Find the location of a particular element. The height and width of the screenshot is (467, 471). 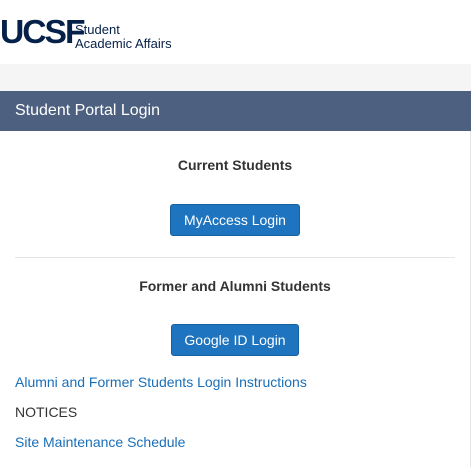

section-divider is located at coordinates (235, 257).